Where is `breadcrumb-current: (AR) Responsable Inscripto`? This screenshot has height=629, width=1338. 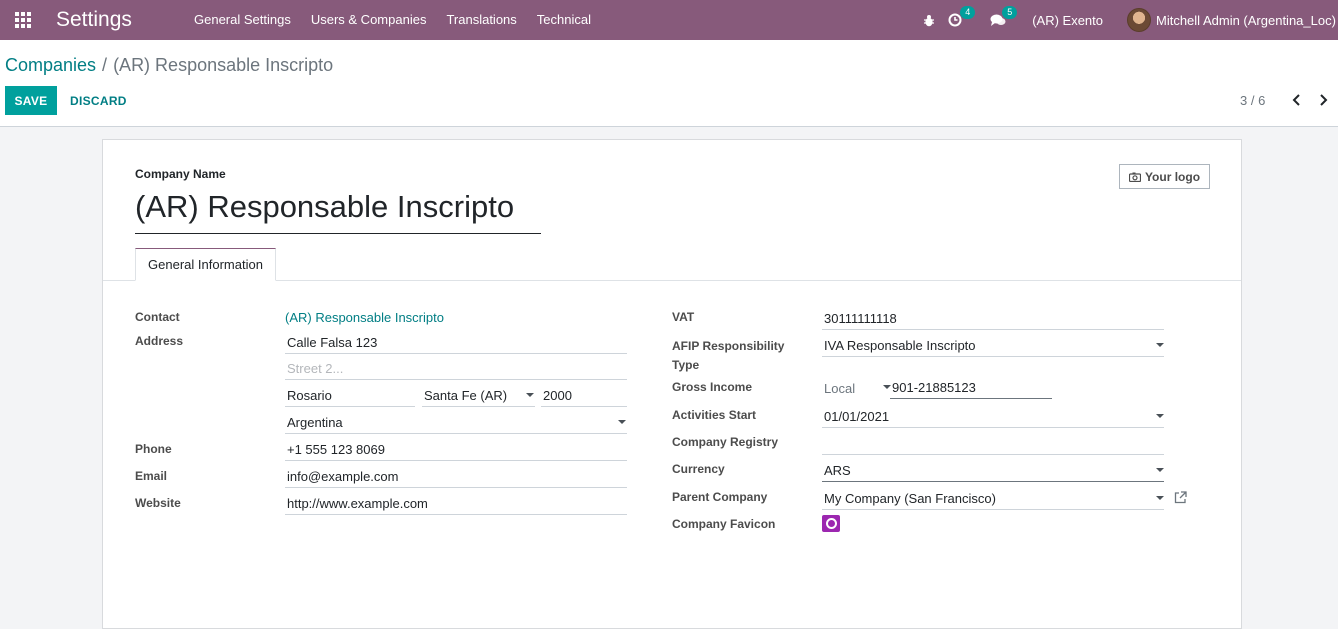
breadcrumb-current: (AR) Responsable Inscripto is located at coordinates (223, 65).